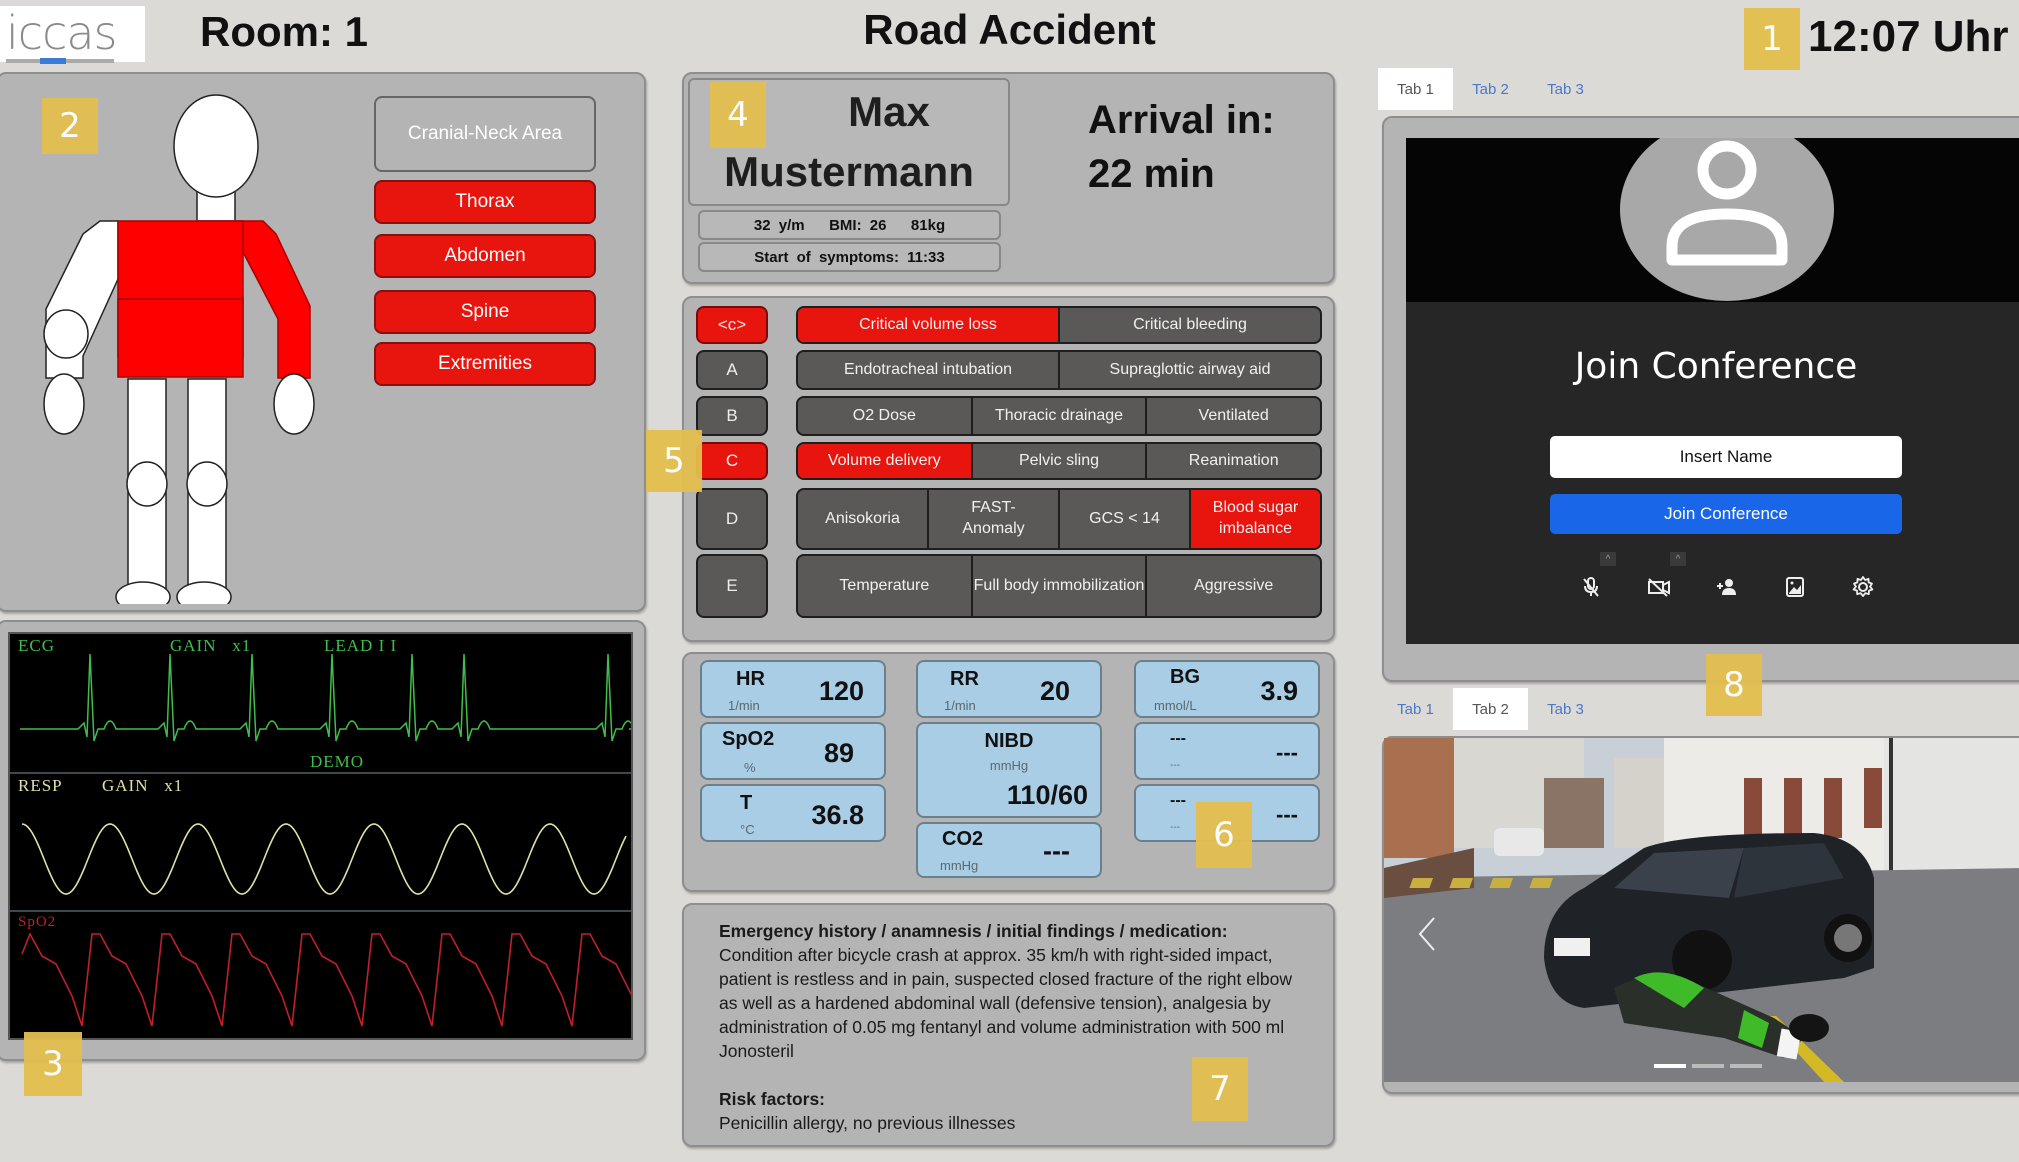 The height and width of the screenshot is (1162, 2019). What do you see at coordinates (1591, 587) in the screenshot?
I see `mic-off-icon` at bounding box center [1591, 587].